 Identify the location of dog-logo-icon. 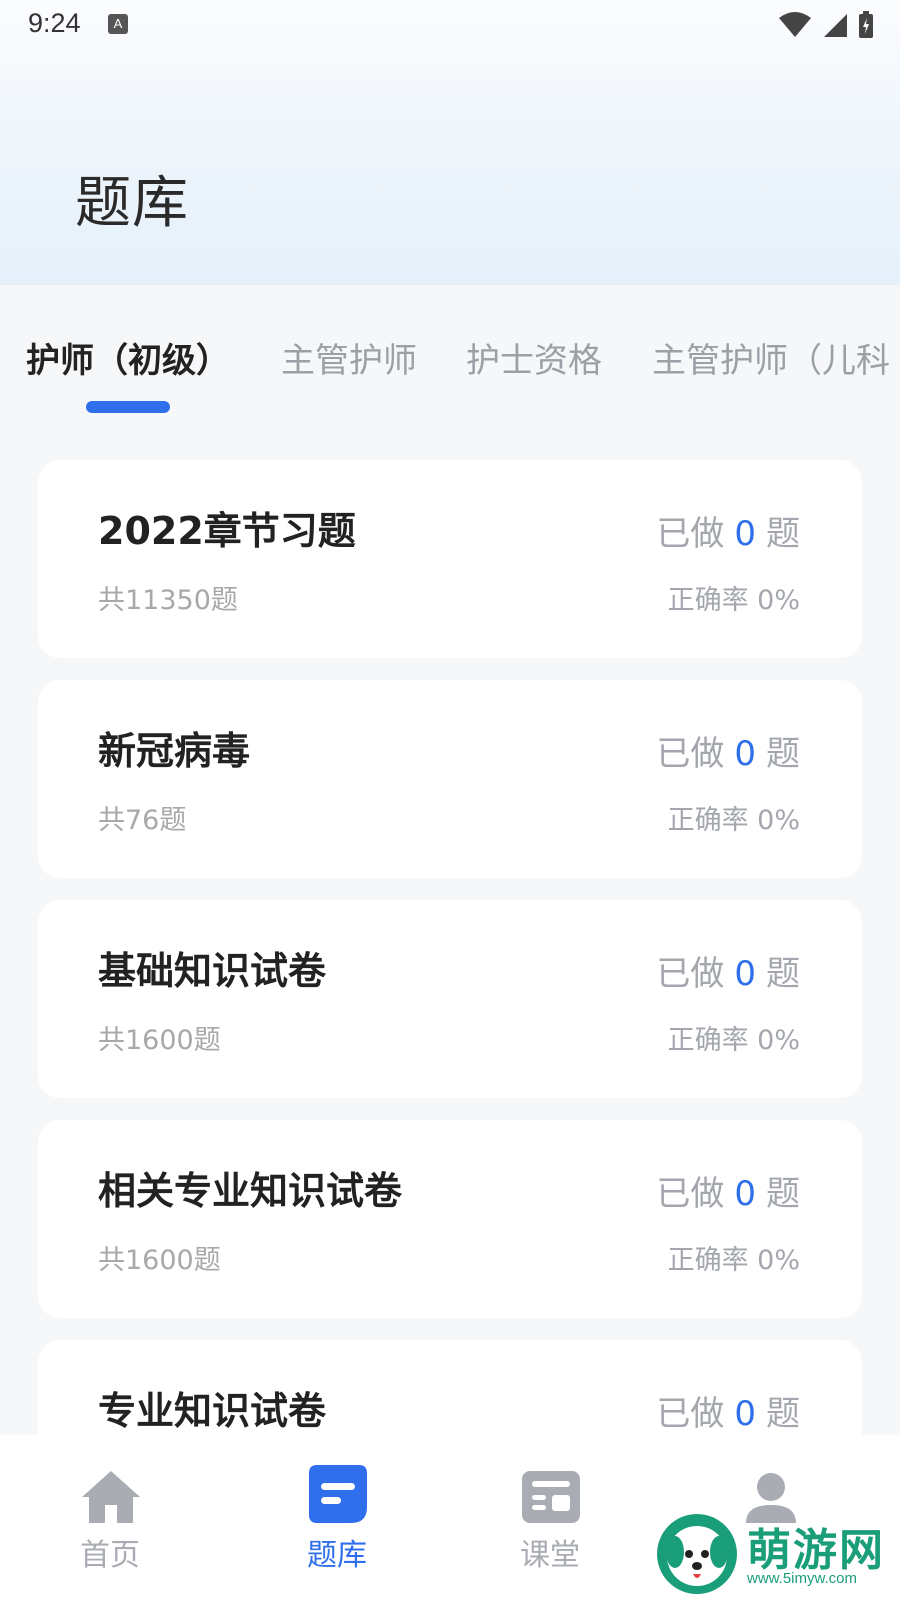
(697, 1554).